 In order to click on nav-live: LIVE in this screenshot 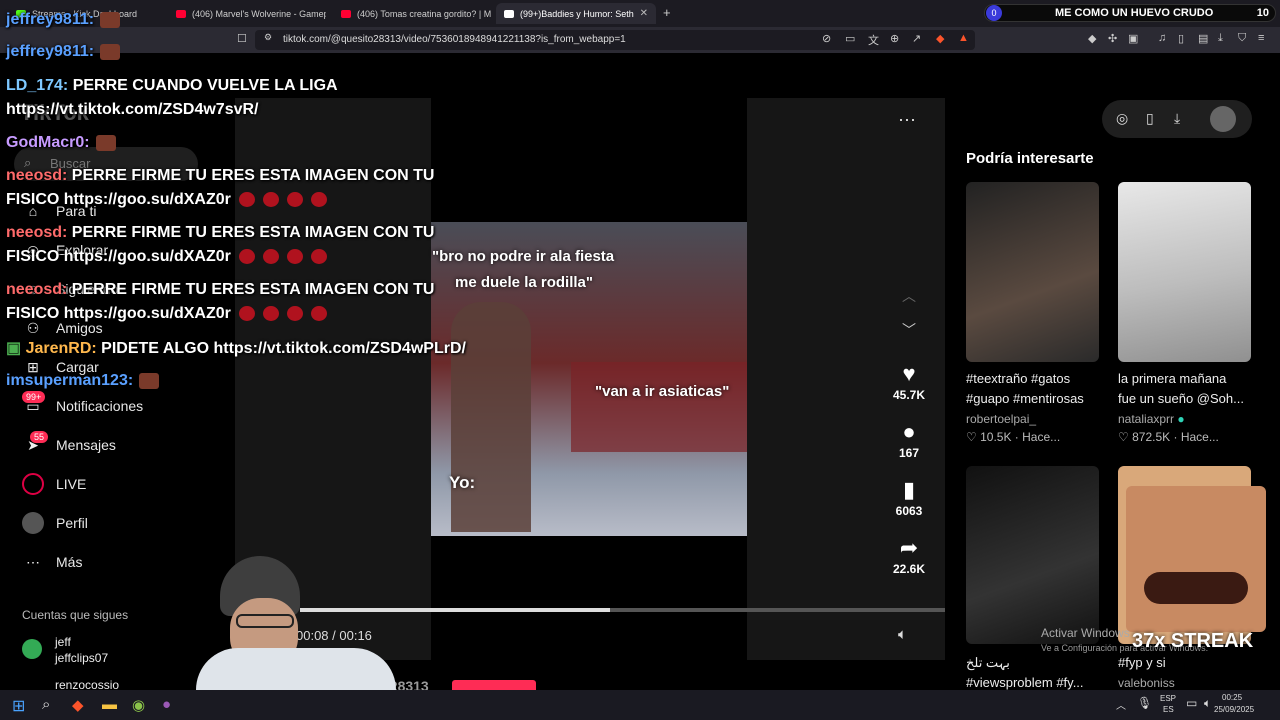, I will do `click(54, 484)`.